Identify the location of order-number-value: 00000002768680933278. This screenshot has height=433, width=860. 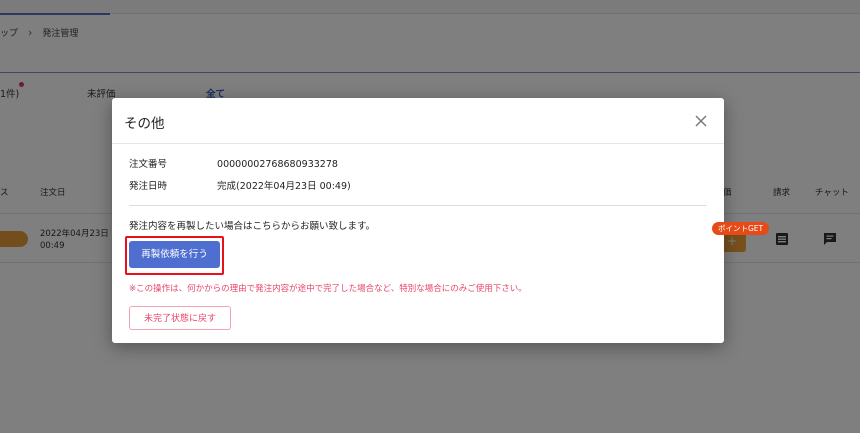
(277, 164).